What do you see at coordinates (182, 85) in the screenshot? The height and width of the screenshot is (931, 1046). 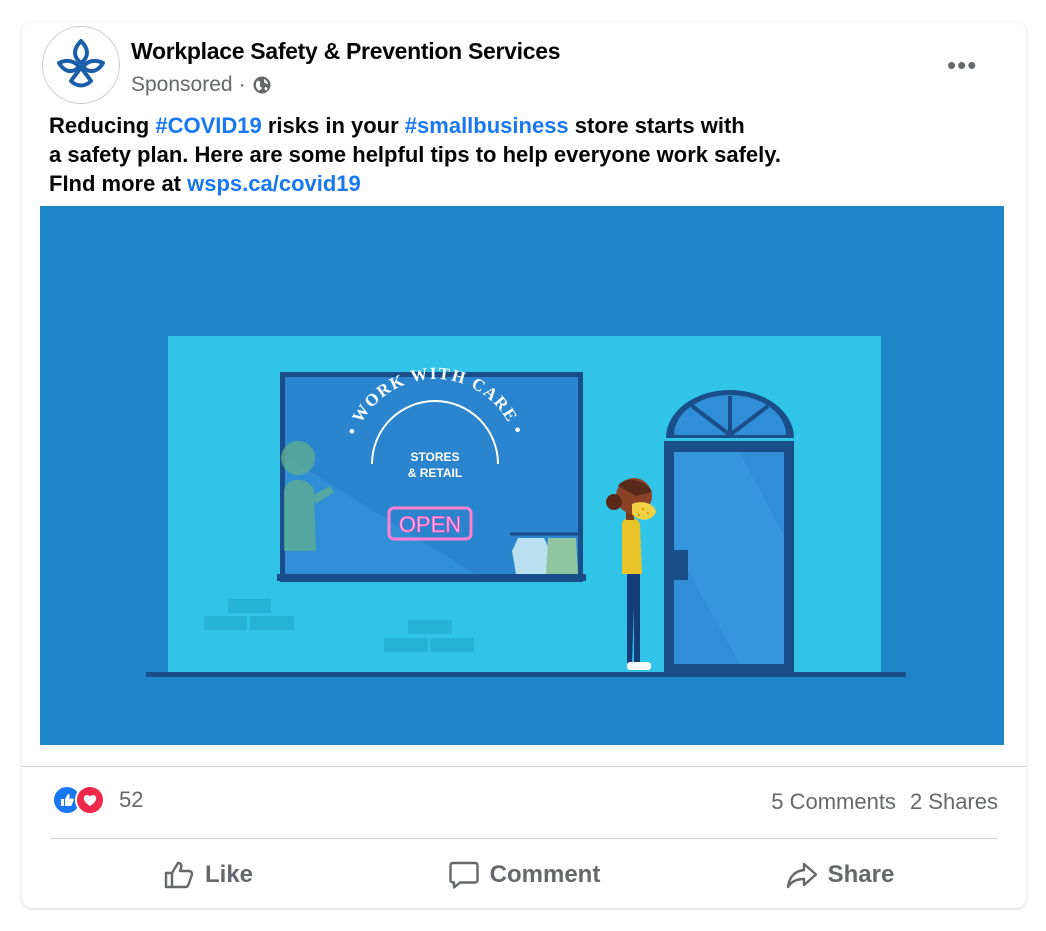 I see `sponsored-label: Sponsored` at bounding box center [182, 85].